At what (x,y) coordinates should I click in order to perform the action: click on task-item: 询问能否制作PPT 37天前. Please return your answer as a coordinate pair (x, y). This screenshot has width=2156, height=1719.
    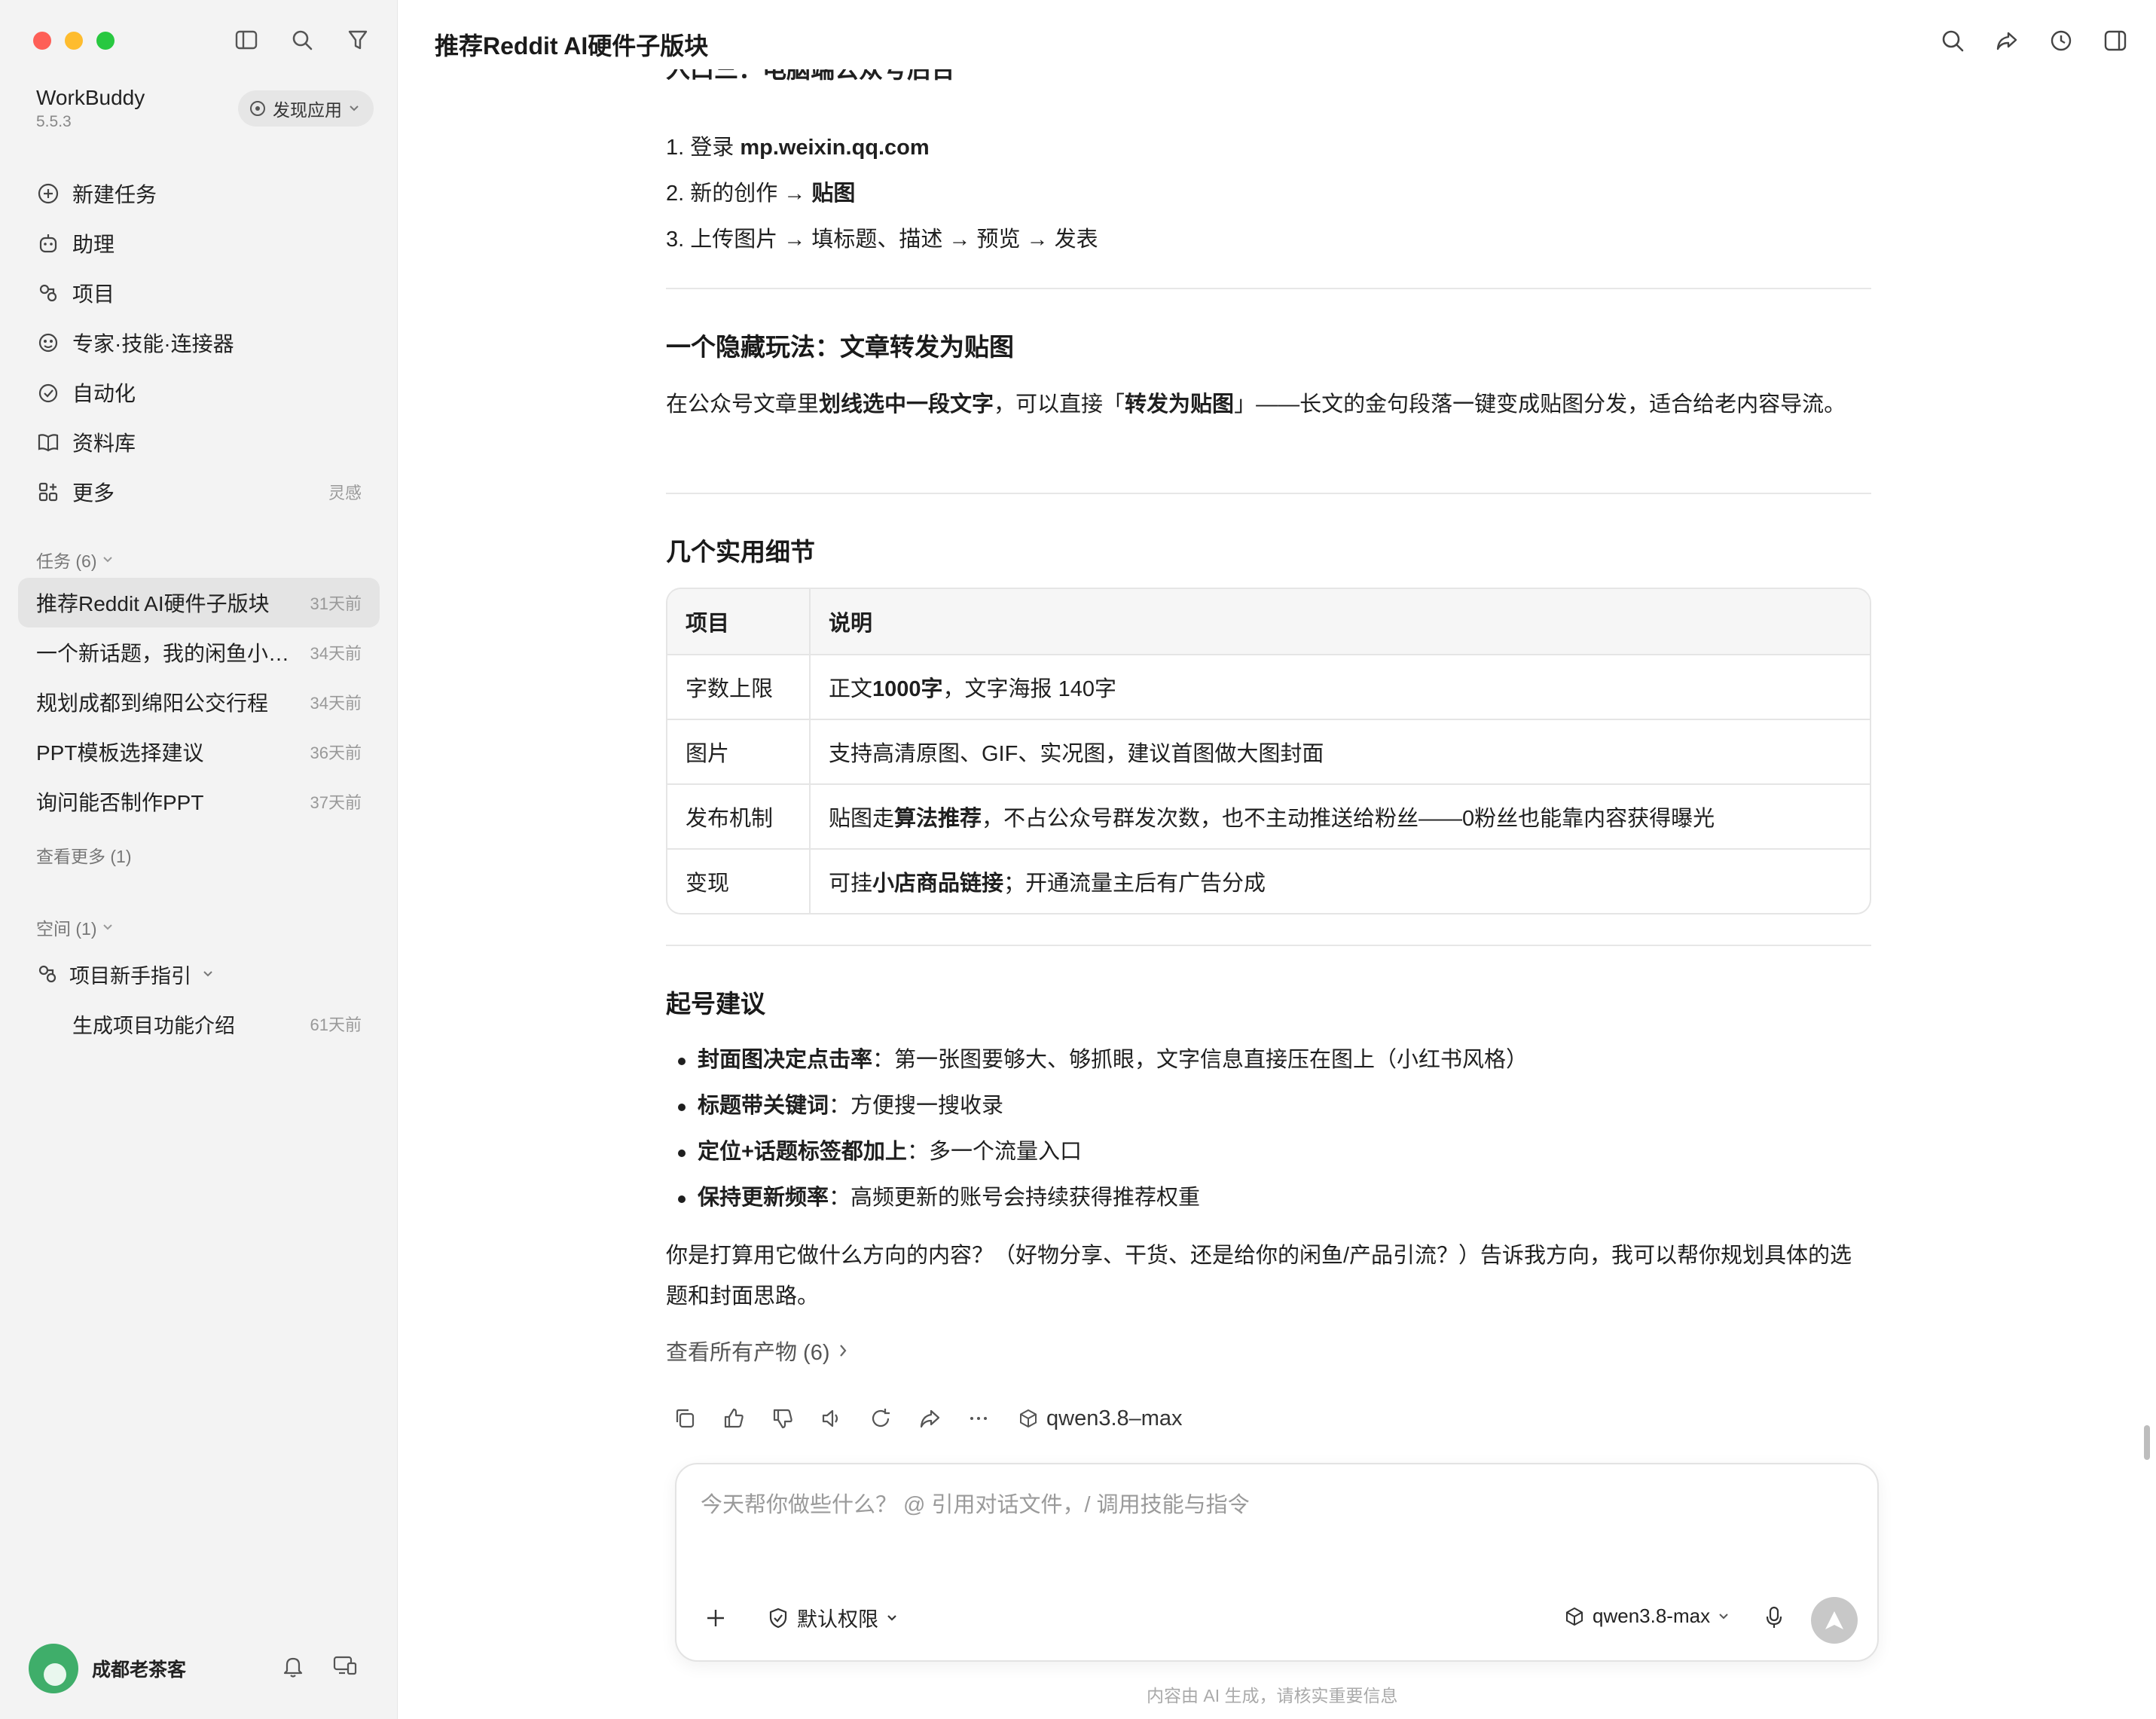
    Looking at the image, I should click on (199, 801).